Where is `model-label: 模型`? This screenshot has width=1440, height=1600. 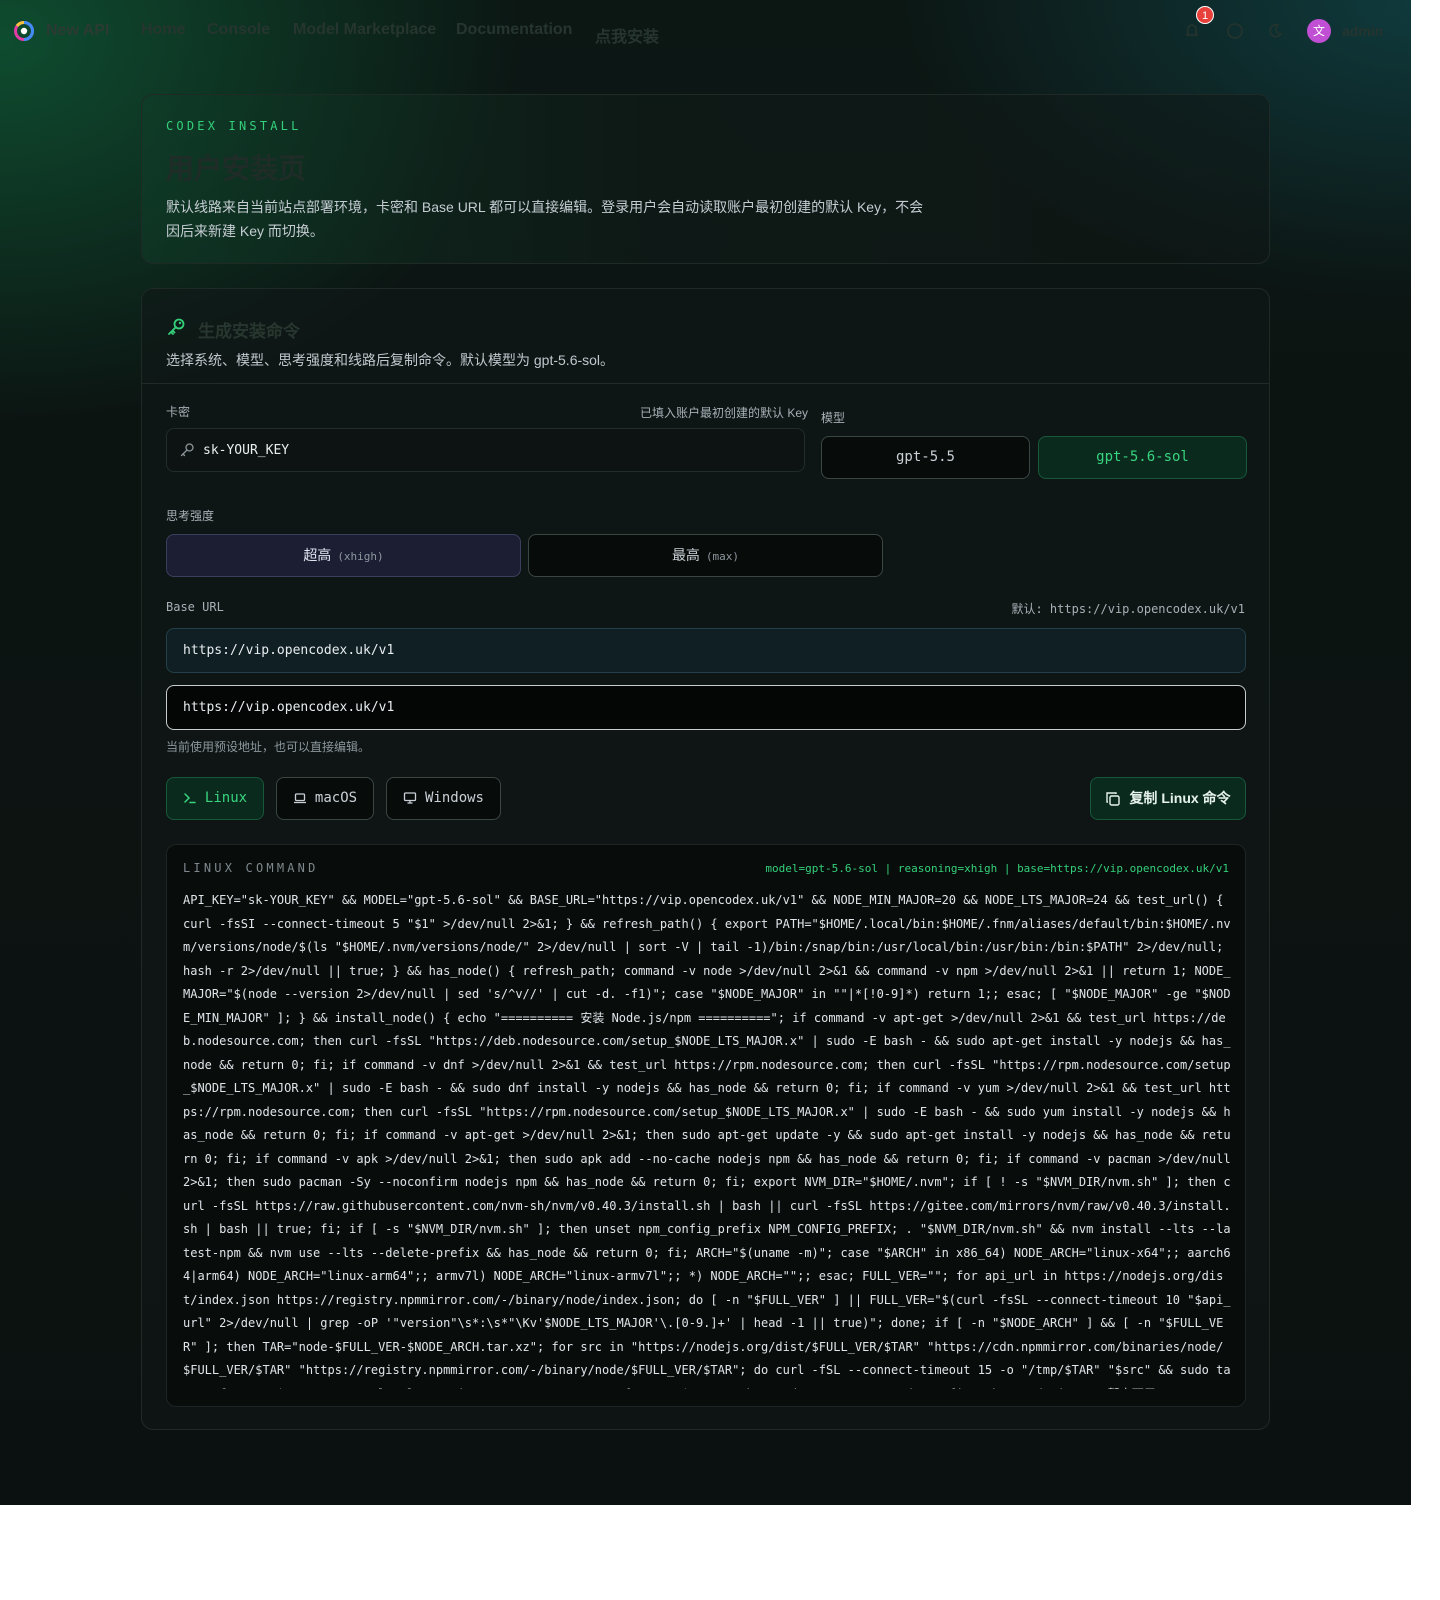
model-label: 模型 is located at coordinates (833, 418).